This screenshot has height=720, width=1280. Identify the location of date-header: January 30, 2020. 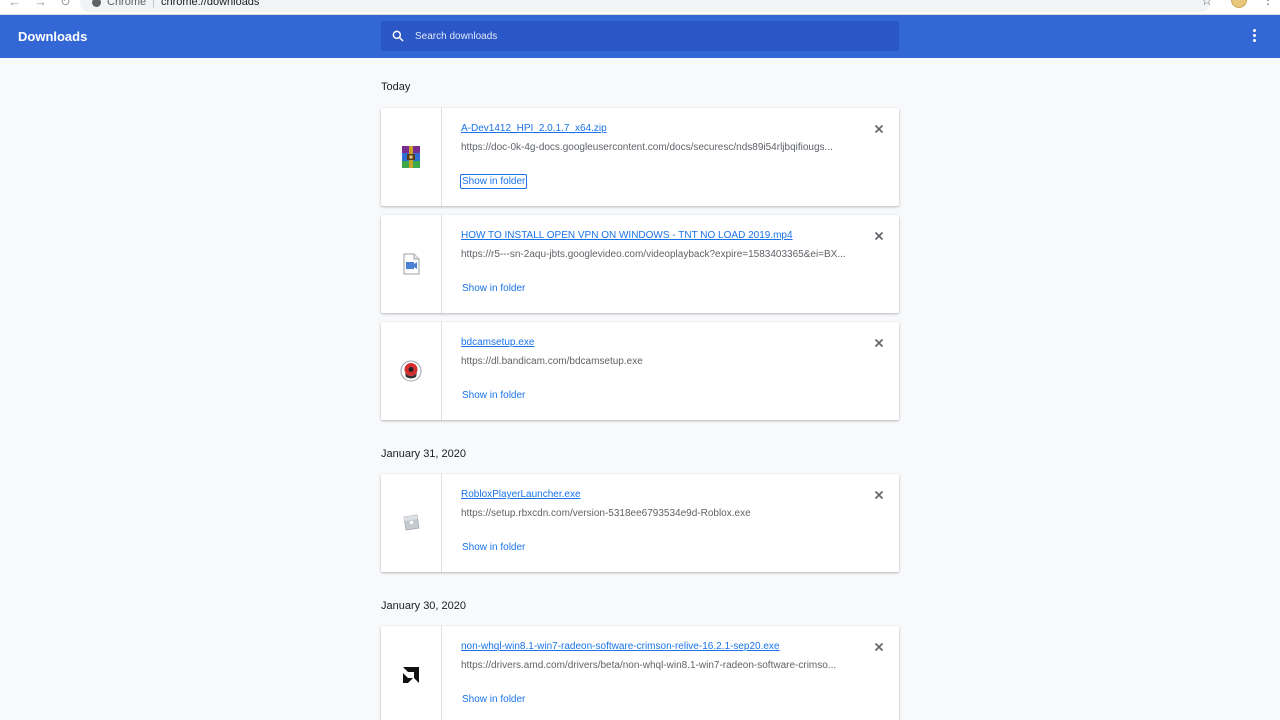
(424, 606).